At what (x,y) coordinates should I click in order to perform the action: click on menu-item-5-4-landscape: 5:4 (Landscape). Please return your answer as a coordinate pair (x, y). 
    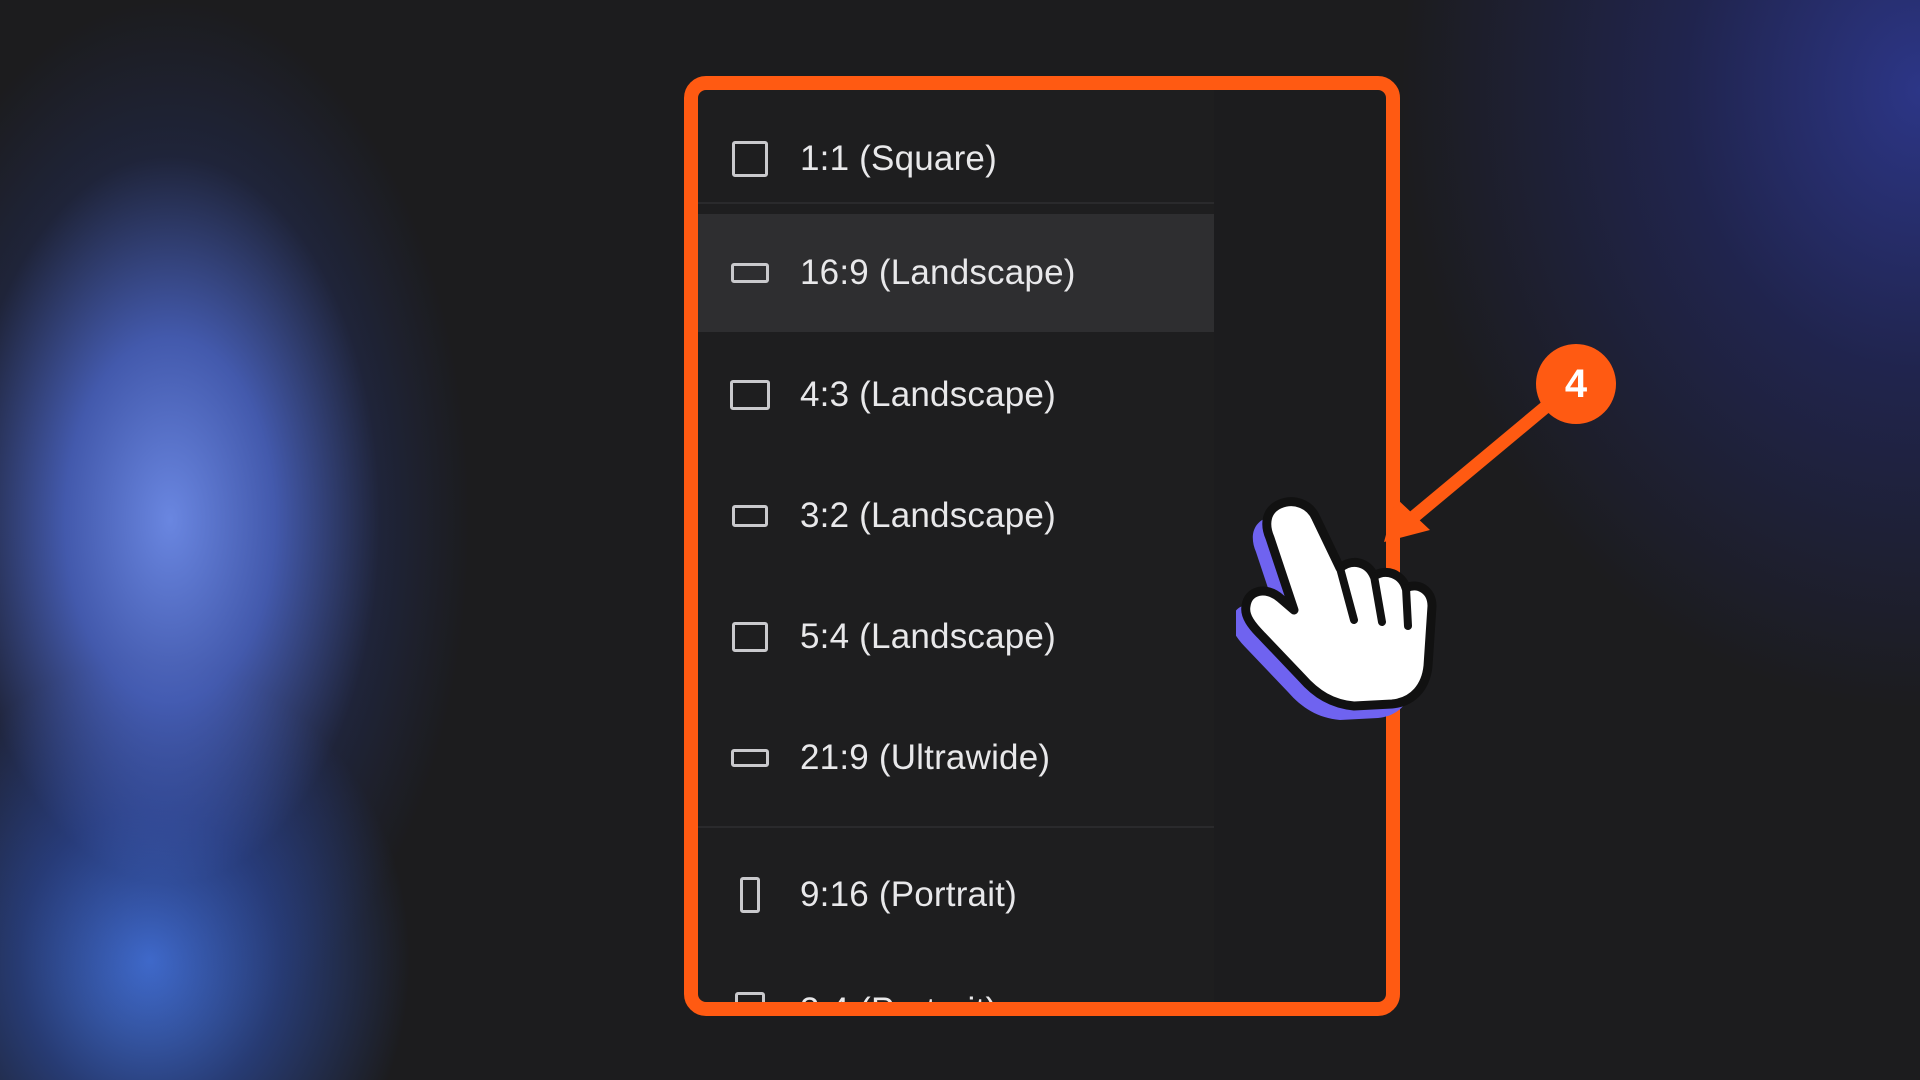
    Looking at the image, I should click on (954, 637).